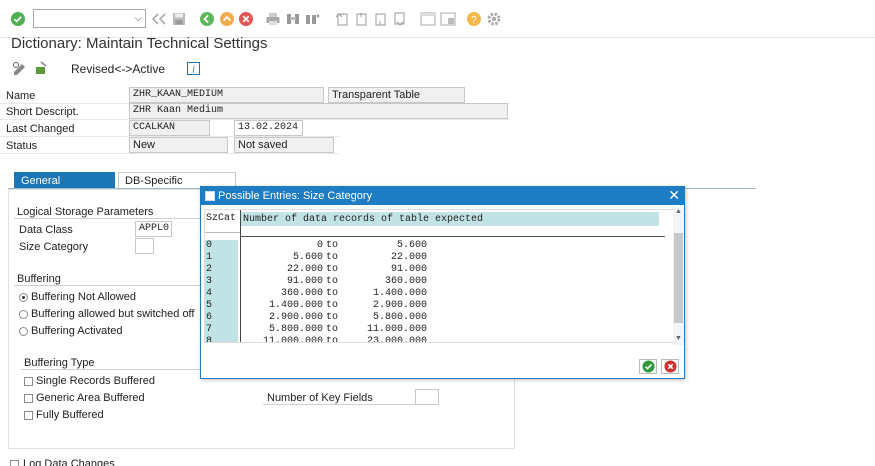  What do you see at coordinates (442, 196) in the screenshot?
I see `dialog-titlebar: Possible Entries: Size Category ✕` at bounding box center [442, 196].